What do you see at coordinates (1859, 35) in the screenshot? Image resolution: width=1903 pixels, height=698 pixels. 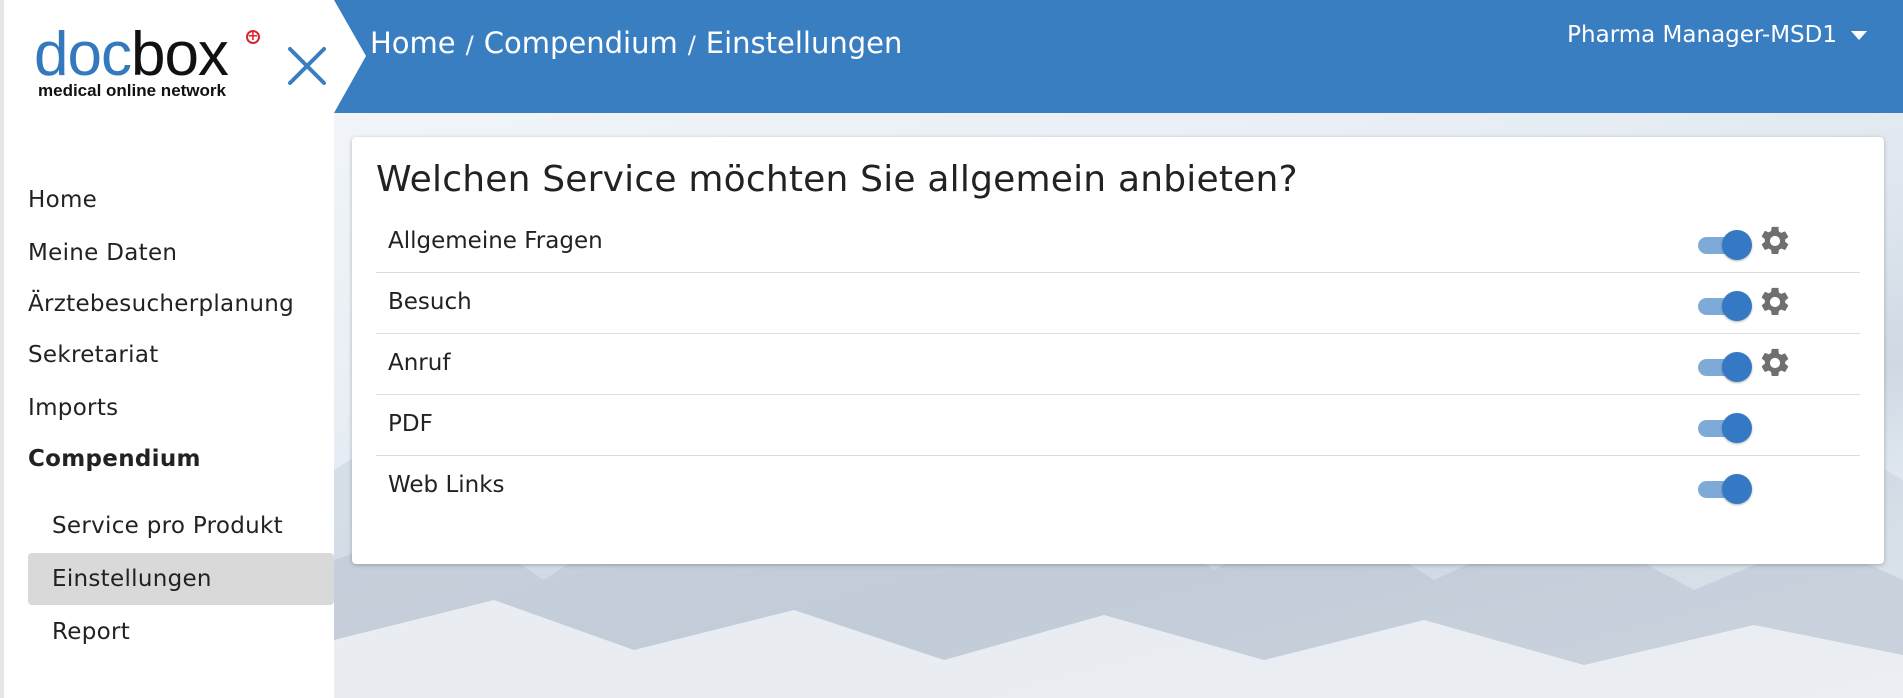 I see `chevron-down-icon` at bounding box center [1859, 35].